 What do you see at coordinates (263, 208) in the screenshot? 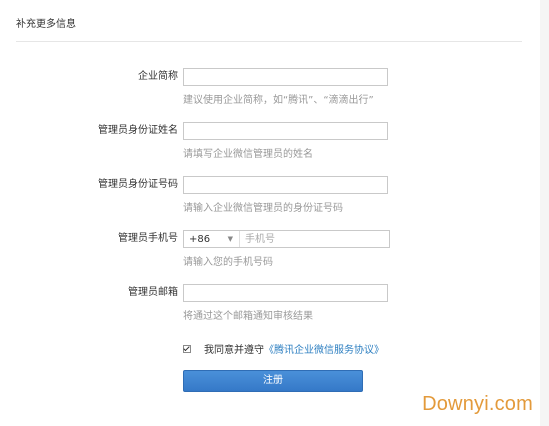
I see `admin-id-hint: 请输入企业微信管理员的身份证号码` at bounding box center [263, 208].